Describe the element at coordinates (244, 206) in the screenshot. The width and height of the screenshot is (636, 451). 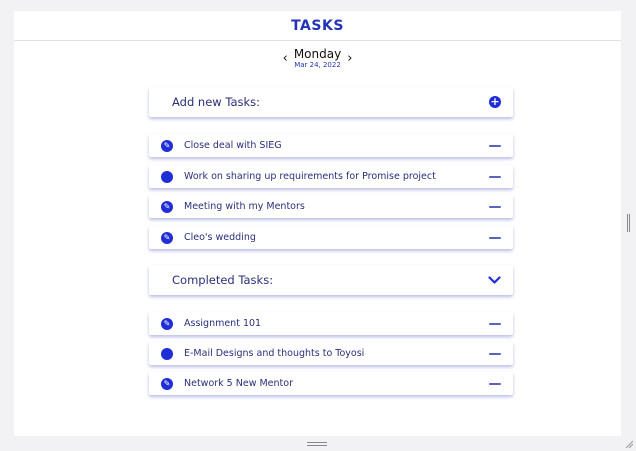
I see `task-label: Meeting with my Mentors` at that location.